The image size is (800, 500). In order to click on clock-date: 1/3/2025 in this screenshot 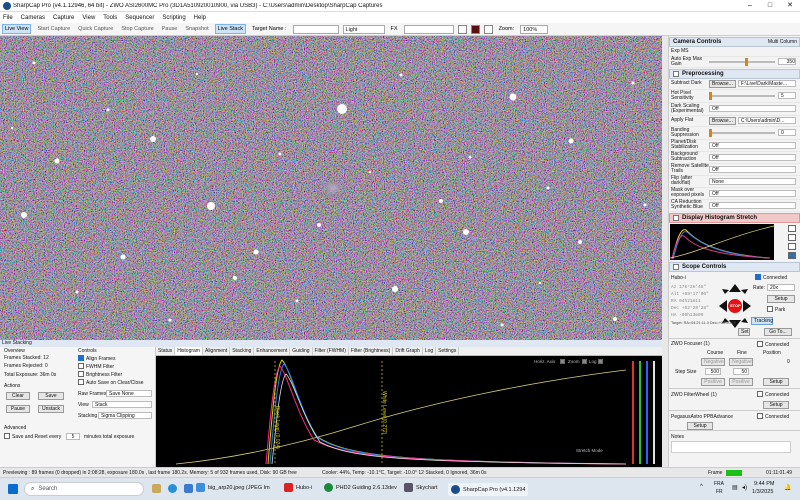, I will do `click(762, 492)`.